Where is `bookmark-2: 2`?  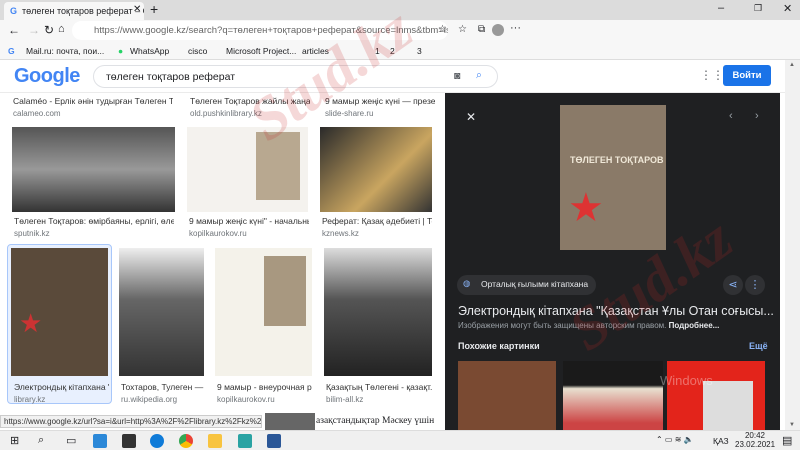
bookmark-2: 2 is located at coordinates (392, 51).